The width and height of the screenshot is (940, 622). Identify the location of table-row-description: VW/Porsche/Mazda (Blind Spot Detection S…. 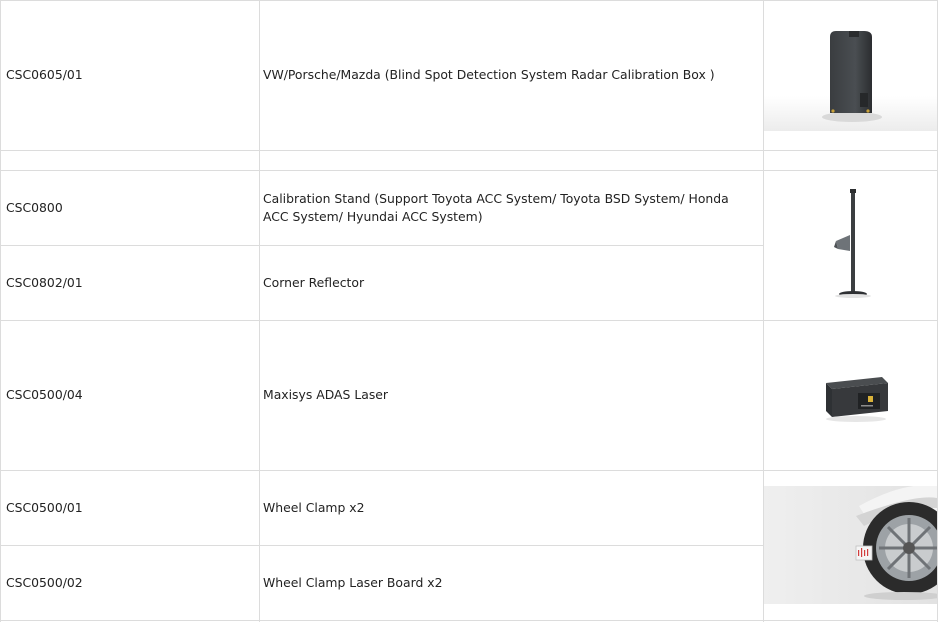
(508, 75).